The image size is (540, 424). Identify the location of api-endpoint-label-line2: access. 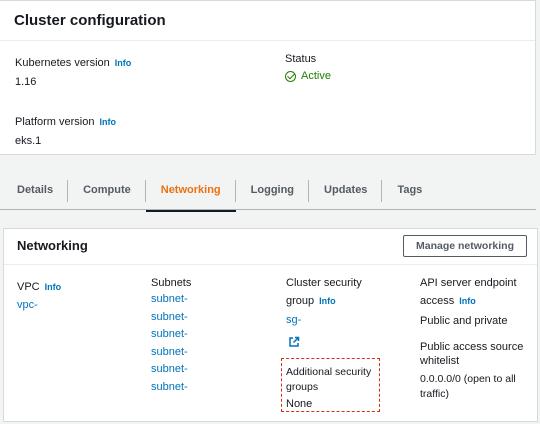
(437, 301).